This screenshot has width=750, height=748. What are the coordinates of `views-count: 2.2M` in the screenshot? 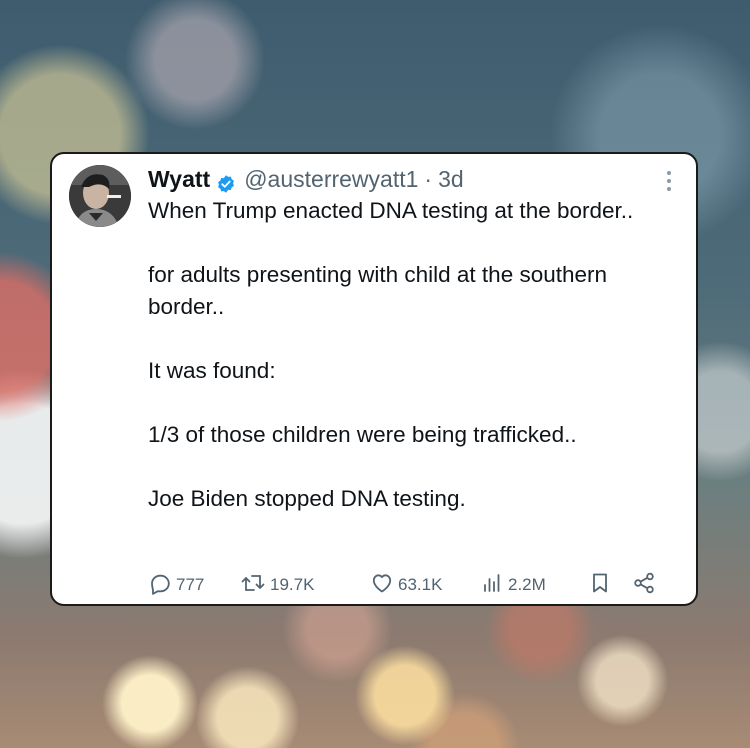 It's located at (527, 584).